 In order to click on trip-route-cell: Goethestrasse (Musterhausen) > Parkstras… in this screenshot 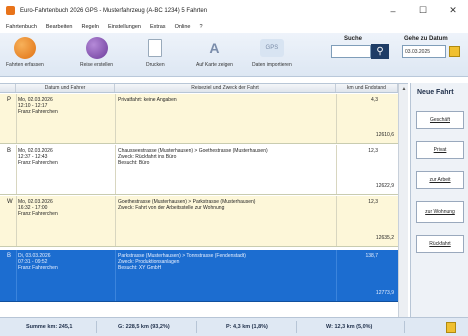, I will do `click(186, 205)`.